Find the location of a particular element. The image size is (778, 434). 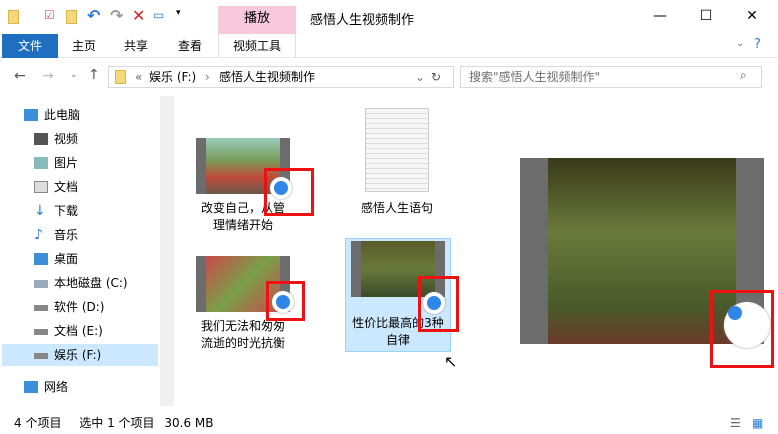

nav-label: 娱乐 (F:) is located at coordinates (78, 355).